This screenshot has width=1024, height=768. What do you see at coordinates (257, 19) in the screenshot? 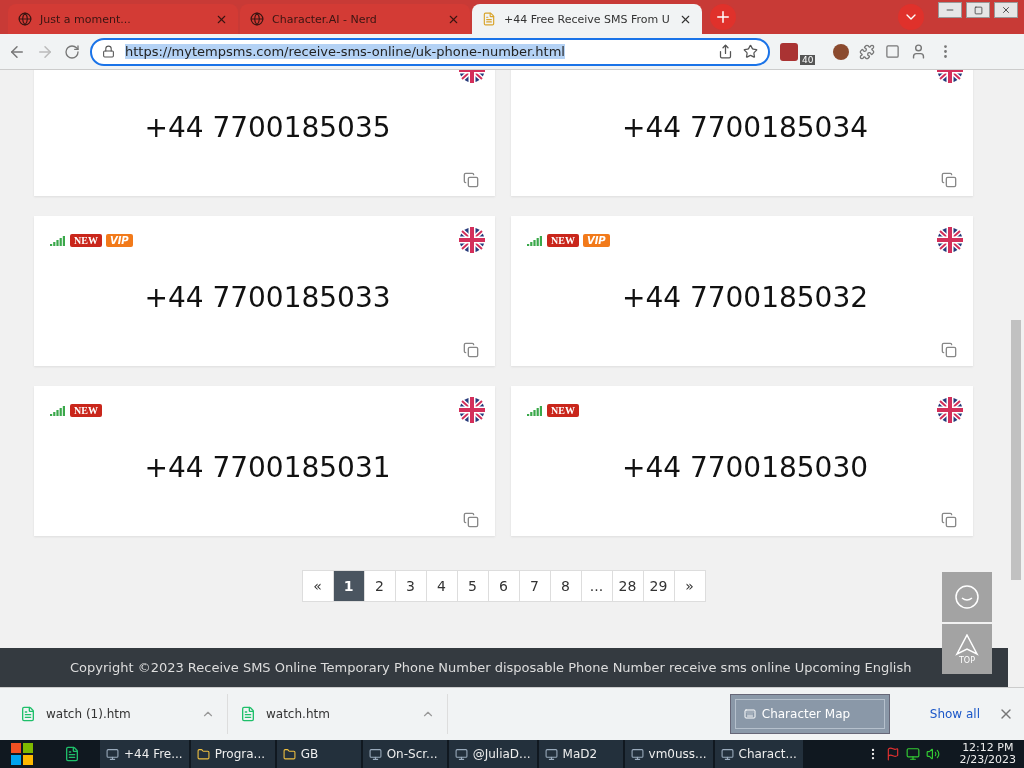
I see `tab-icon` at bounding box center [257, 19].